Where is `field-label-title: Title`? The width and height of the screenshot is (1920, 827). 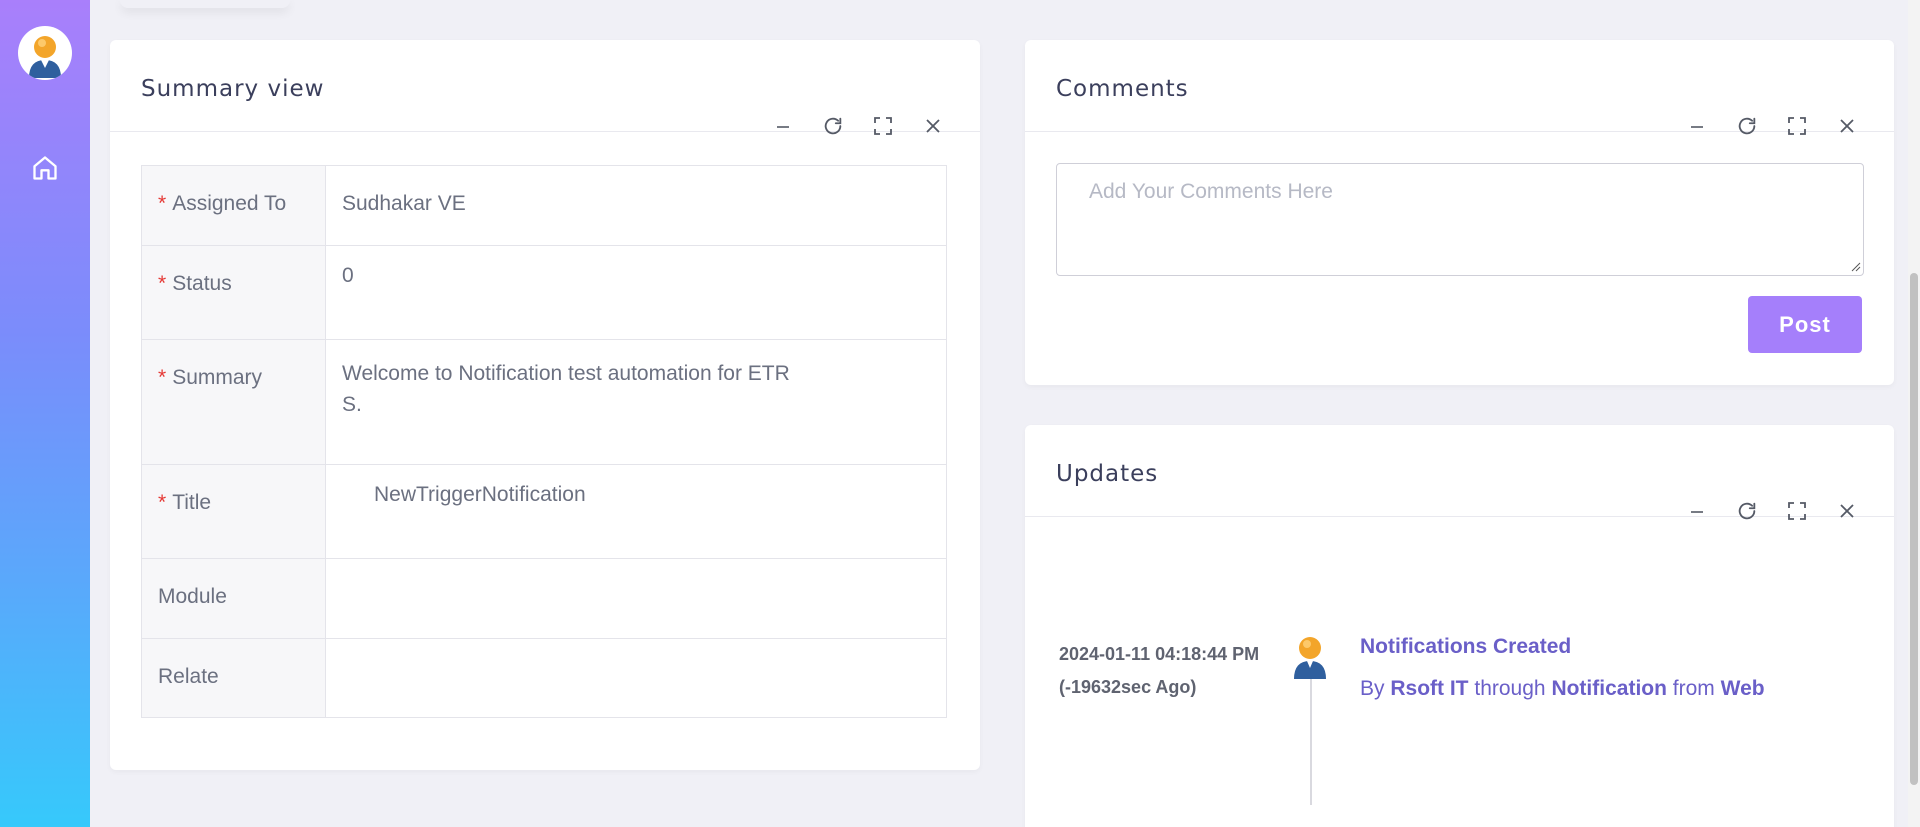 field-label-title: Title is located at coordinates (192, 502).